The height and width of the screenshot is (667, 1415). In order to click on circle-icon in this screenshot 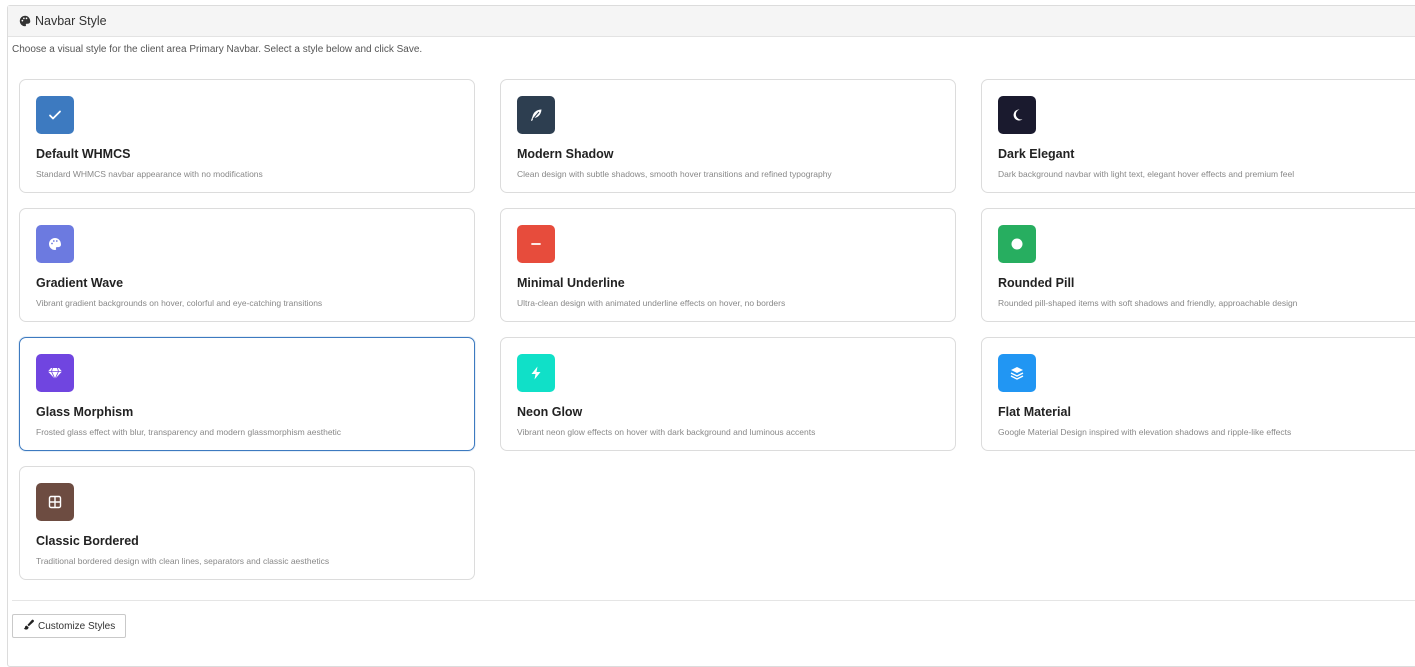, I will do `click(1017, 244)`.